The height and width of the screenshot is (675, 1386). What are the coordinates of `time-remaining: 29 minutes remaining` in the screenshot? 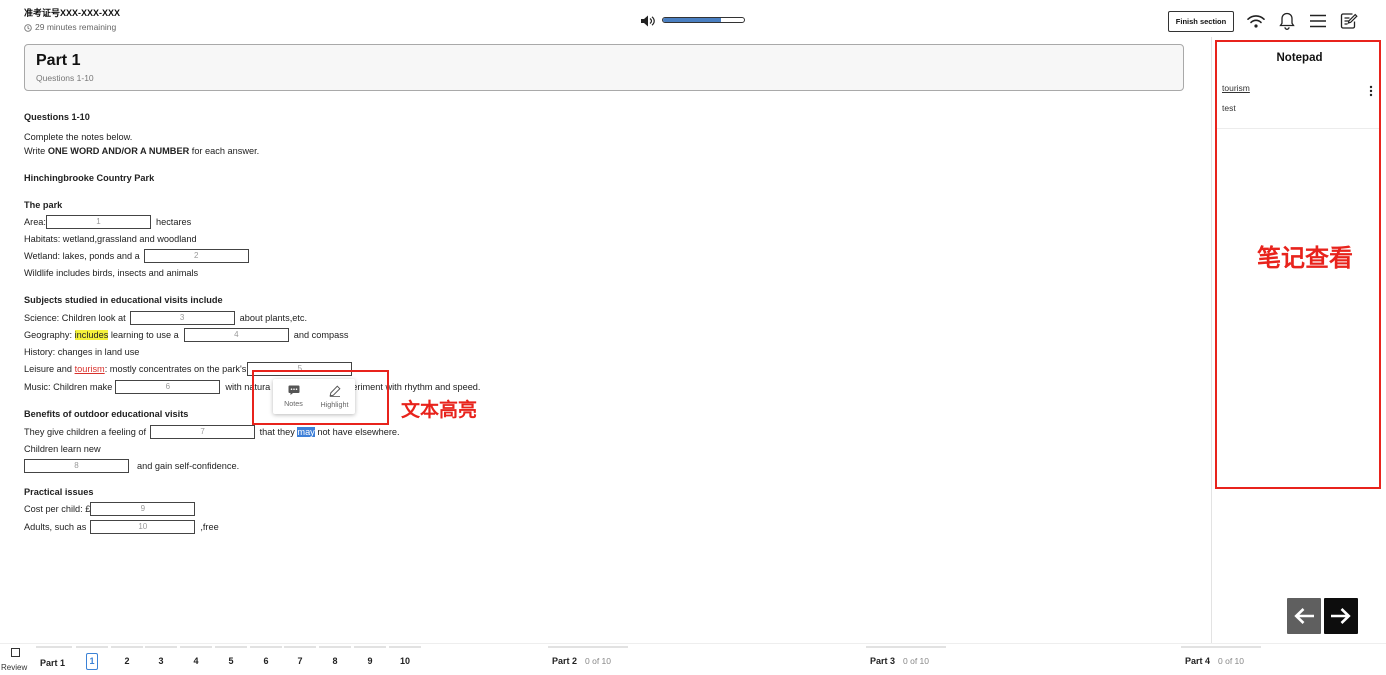 It's located at (70, 27).